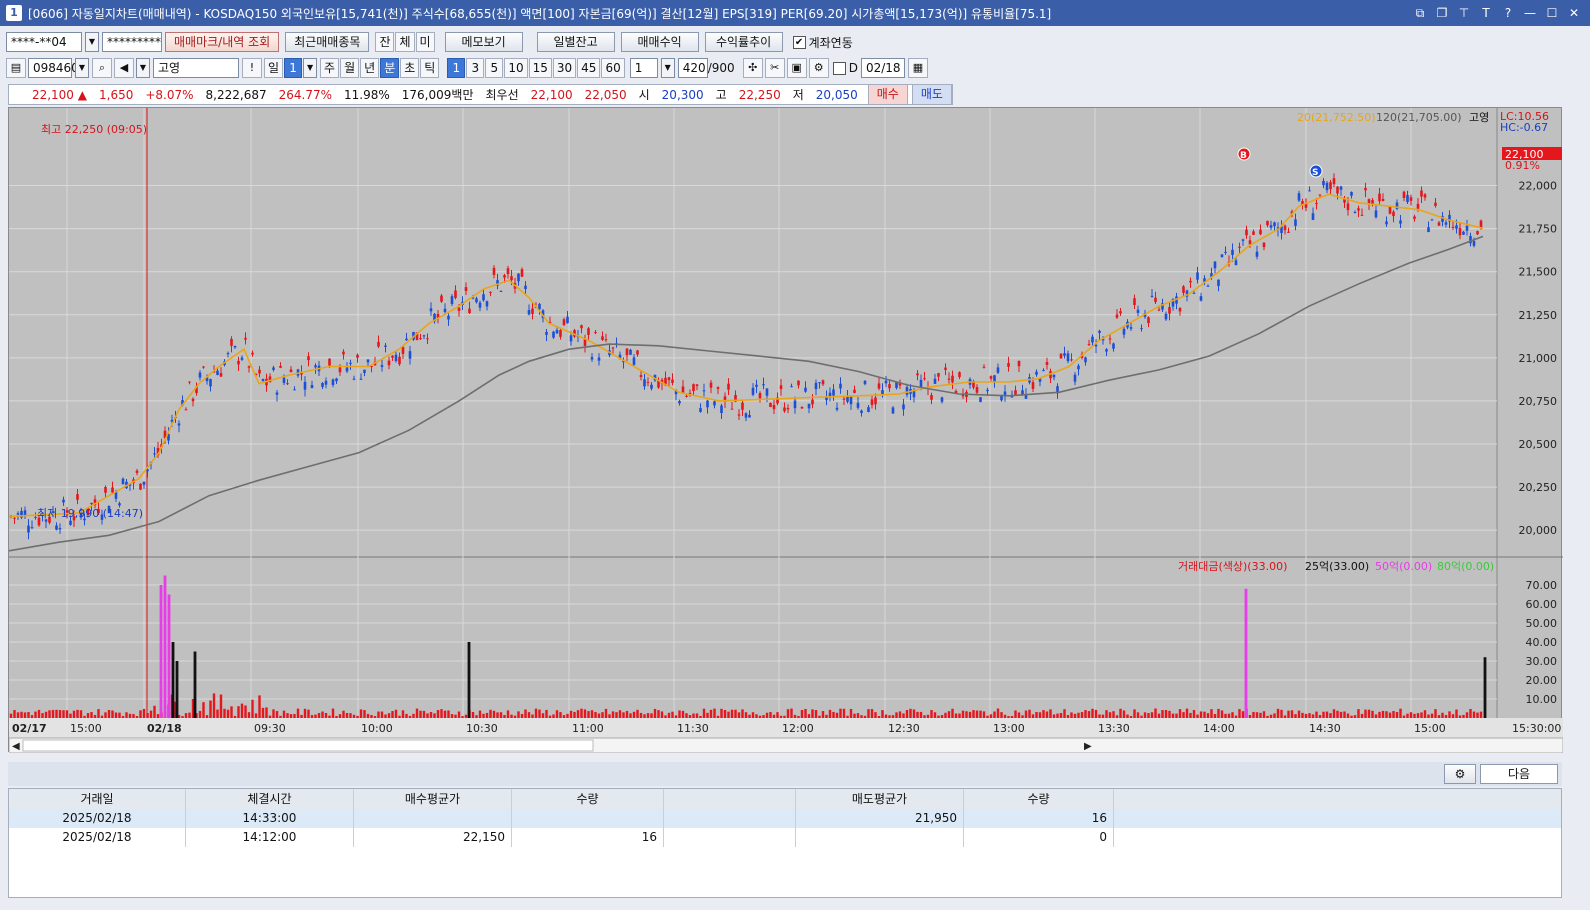  I want to click on stock-name-field: 고영, so click(196, 68).